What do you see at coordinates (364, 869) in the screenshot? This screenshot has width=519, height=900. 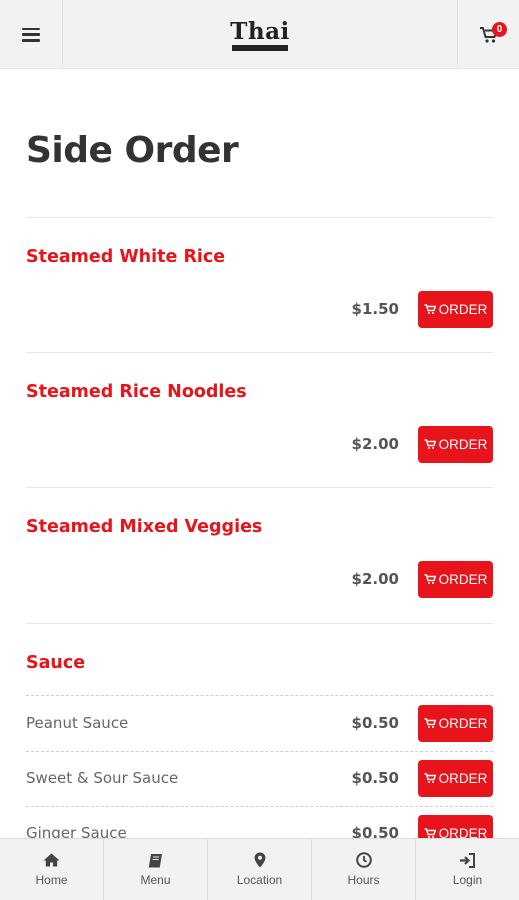 I see `nav-hours: Hours` at bounding box center [364, 869].